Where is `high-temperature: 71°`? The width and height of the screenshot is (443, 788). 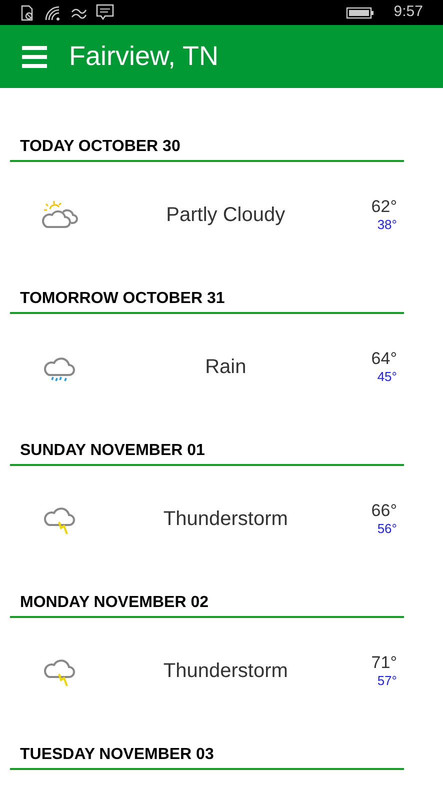 high-temperature: 71° is located at coordinates (384, 662).